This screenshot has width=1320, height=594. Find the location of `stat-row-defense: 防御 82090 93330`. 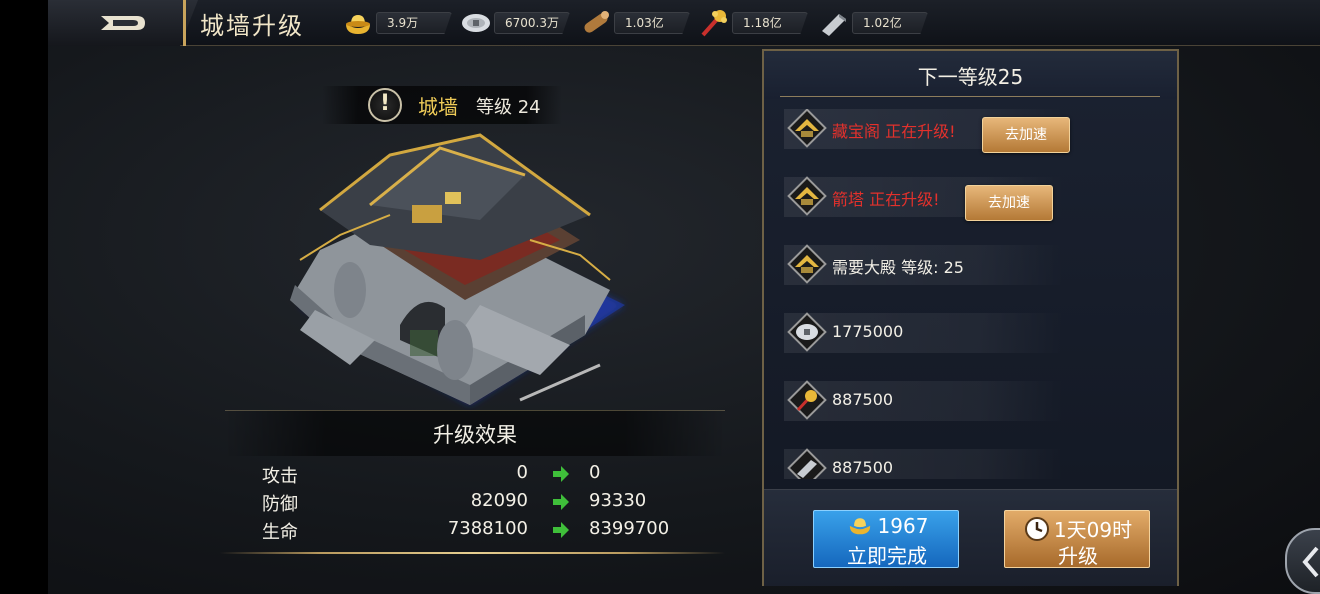

stat-row-defense: 防御 82090 93330 is located at coordinates (472, 504).